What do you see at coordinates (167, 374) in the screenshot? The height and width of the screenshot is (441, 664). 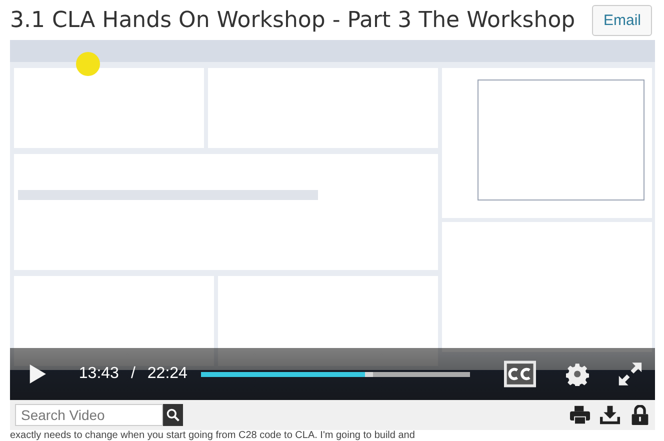 I see `duration: 22:24` at bounding box center [167, 374].